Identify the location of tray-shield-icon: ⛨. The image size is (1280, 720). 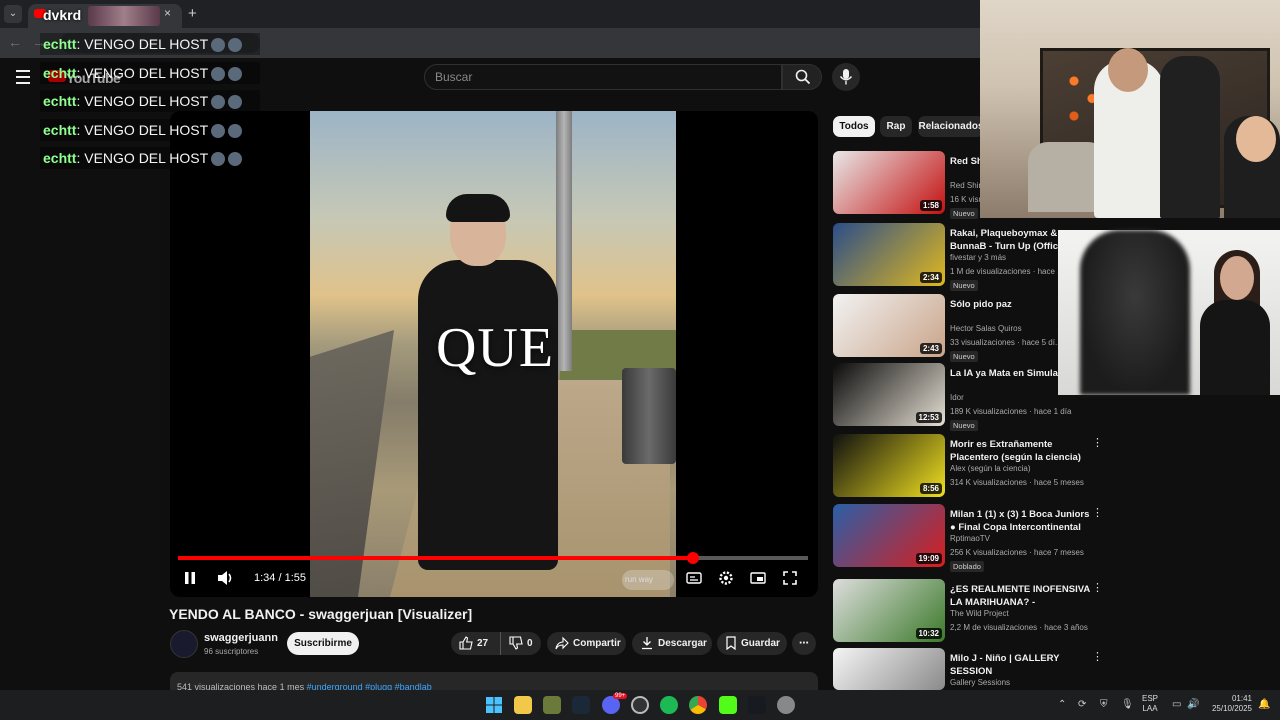
(1104, 704).